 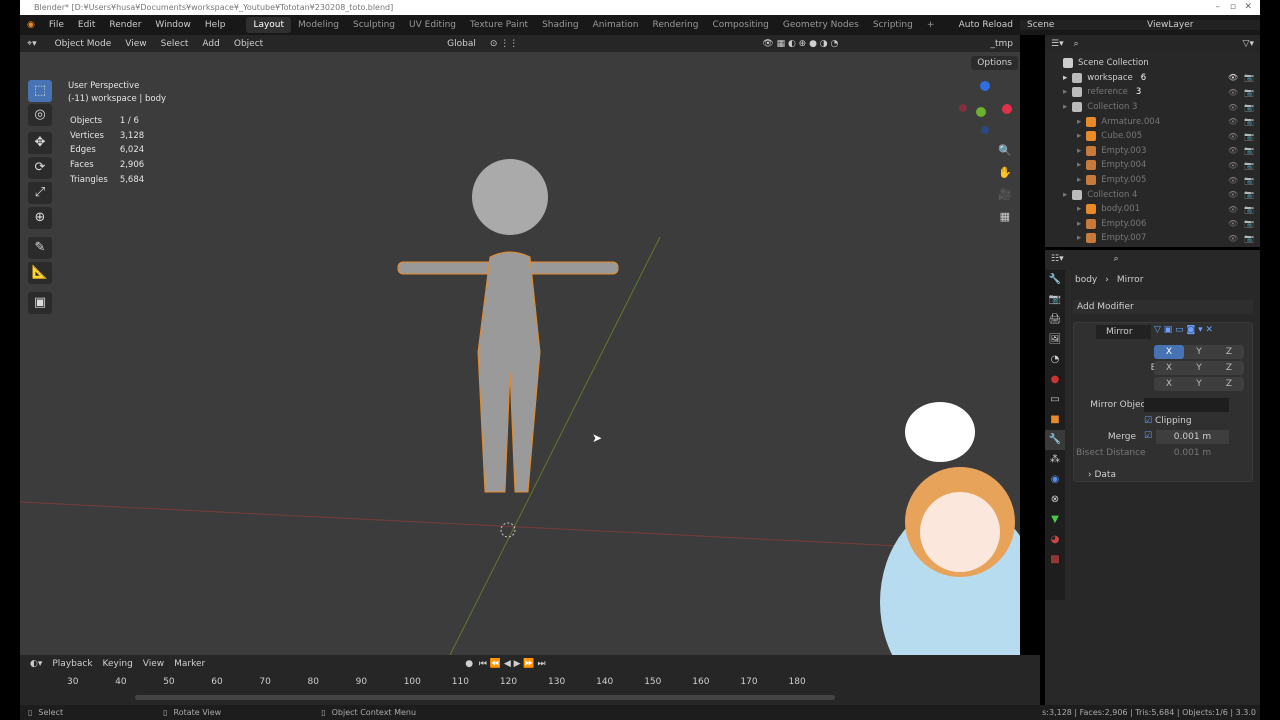 I want to click on editor-type-icon: ☷▾, so click(x=1057, y=259).